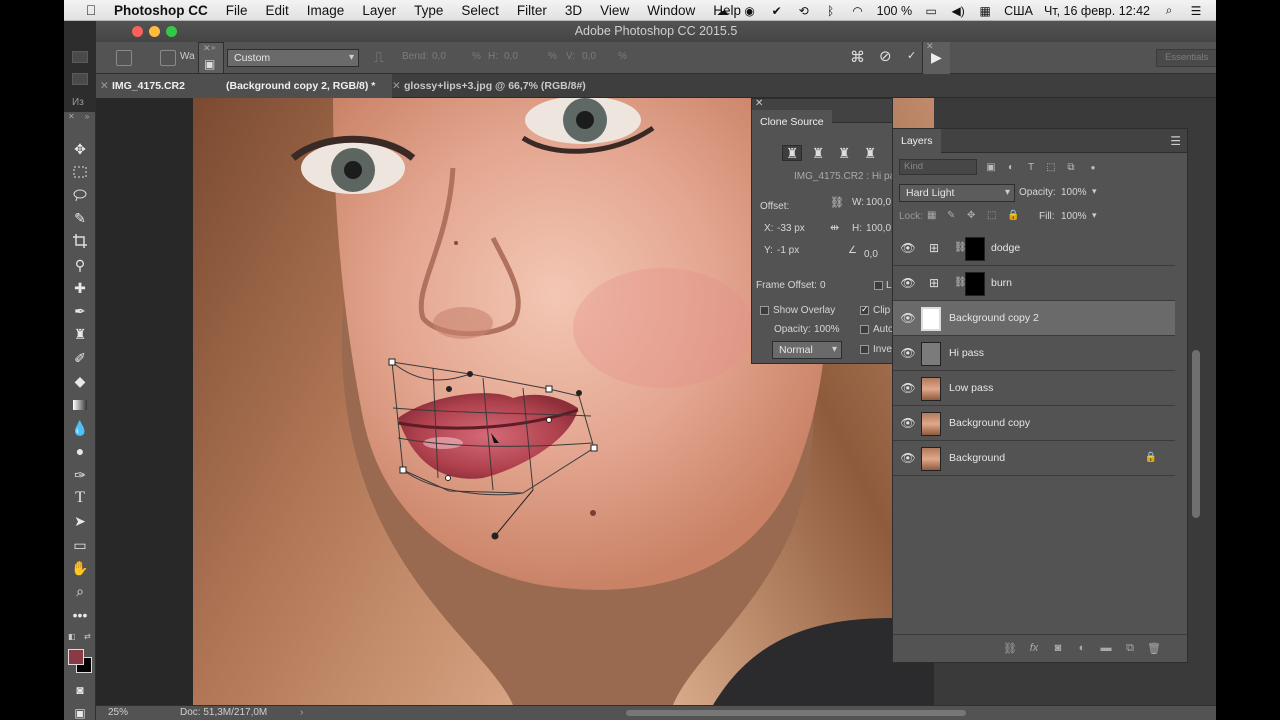 This screenshot has width=1280, height=720. What do you see at coordinates (971, 388) in the screenshot?
I see `layer-name: Low pass` at bounding box center [971, 388].